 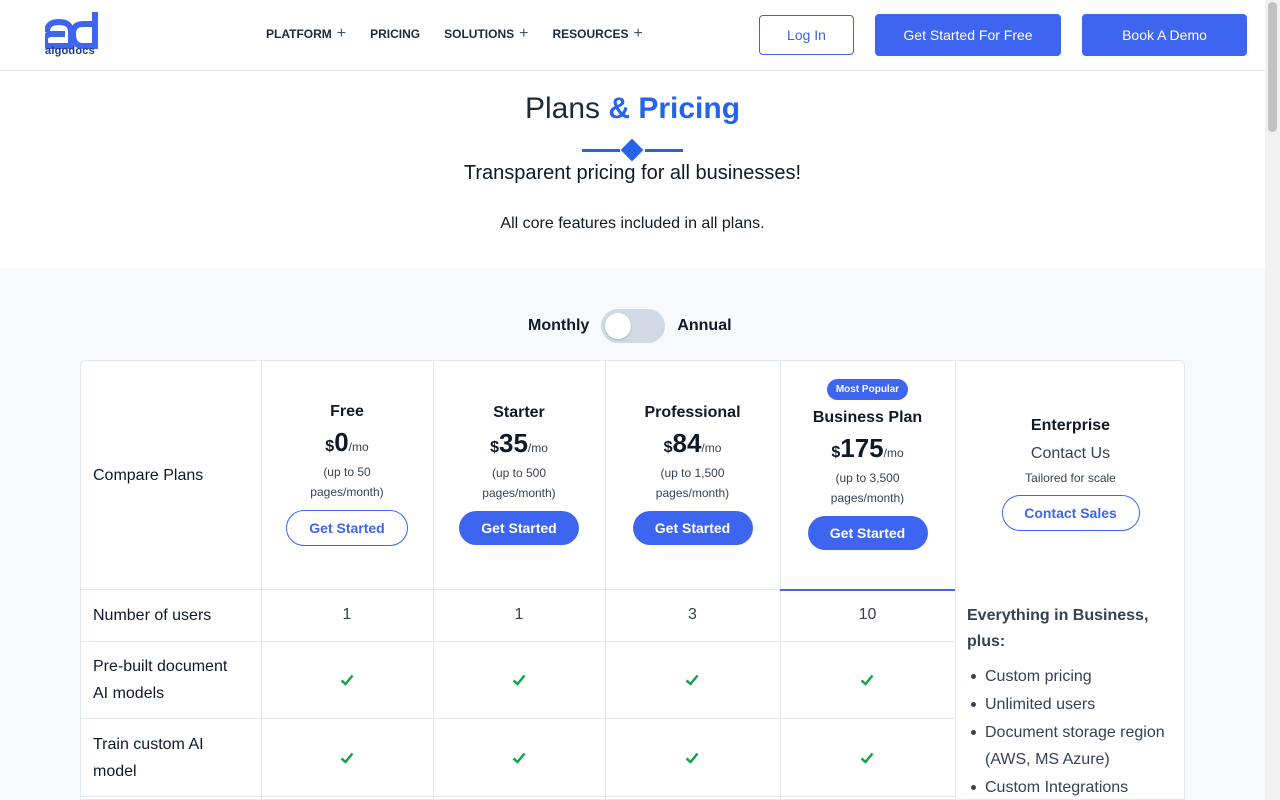 What do you see at coordinates (867, 614) in the screenshot?
I see `users-business: 10` at bounding box center [867, 614].